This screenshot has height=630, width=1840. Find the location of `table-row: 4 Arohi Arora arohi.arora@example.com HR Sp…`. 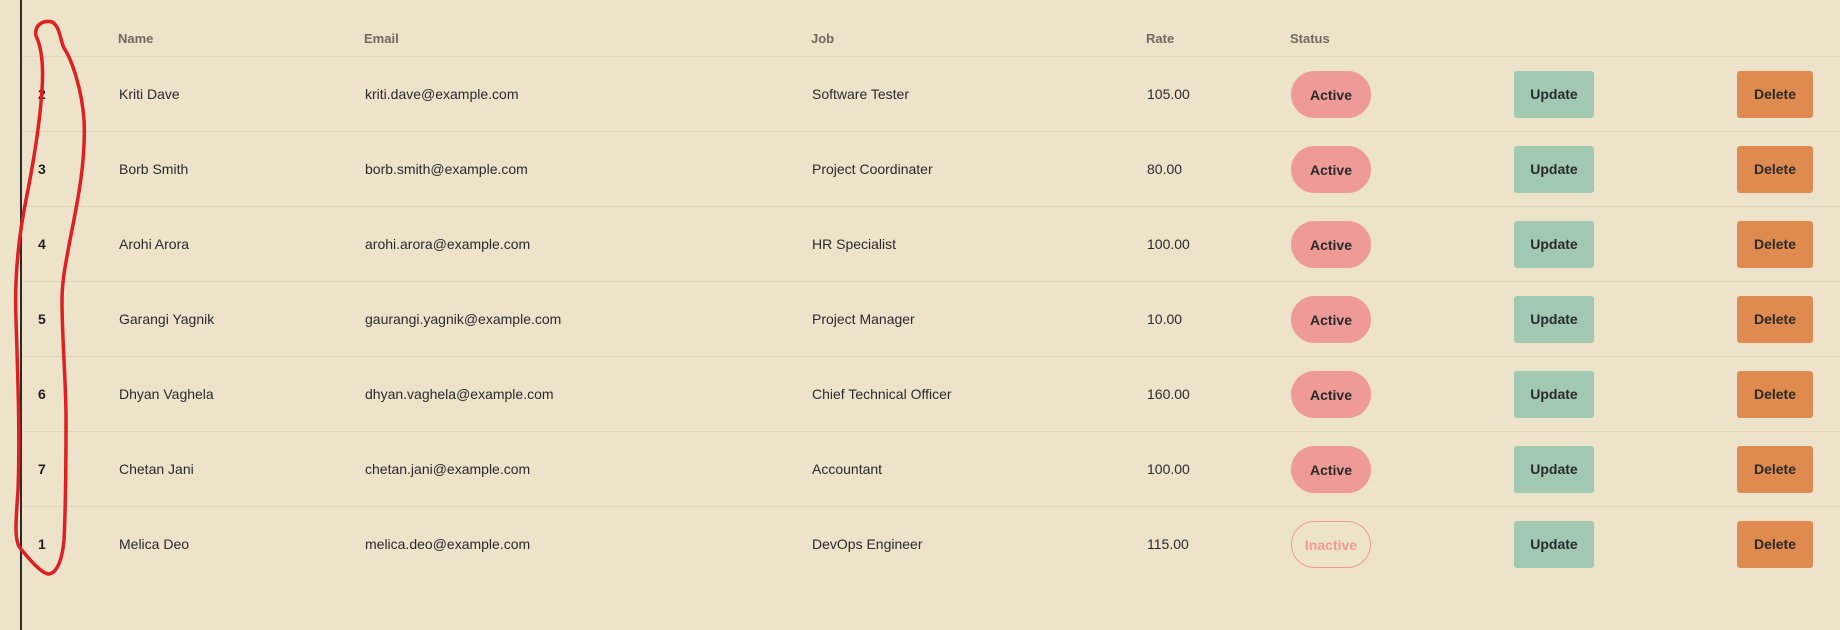

table-row: 4 Arohi Arora arohi.arora@example.com HR Sp… is located at coordinates (931, 244).